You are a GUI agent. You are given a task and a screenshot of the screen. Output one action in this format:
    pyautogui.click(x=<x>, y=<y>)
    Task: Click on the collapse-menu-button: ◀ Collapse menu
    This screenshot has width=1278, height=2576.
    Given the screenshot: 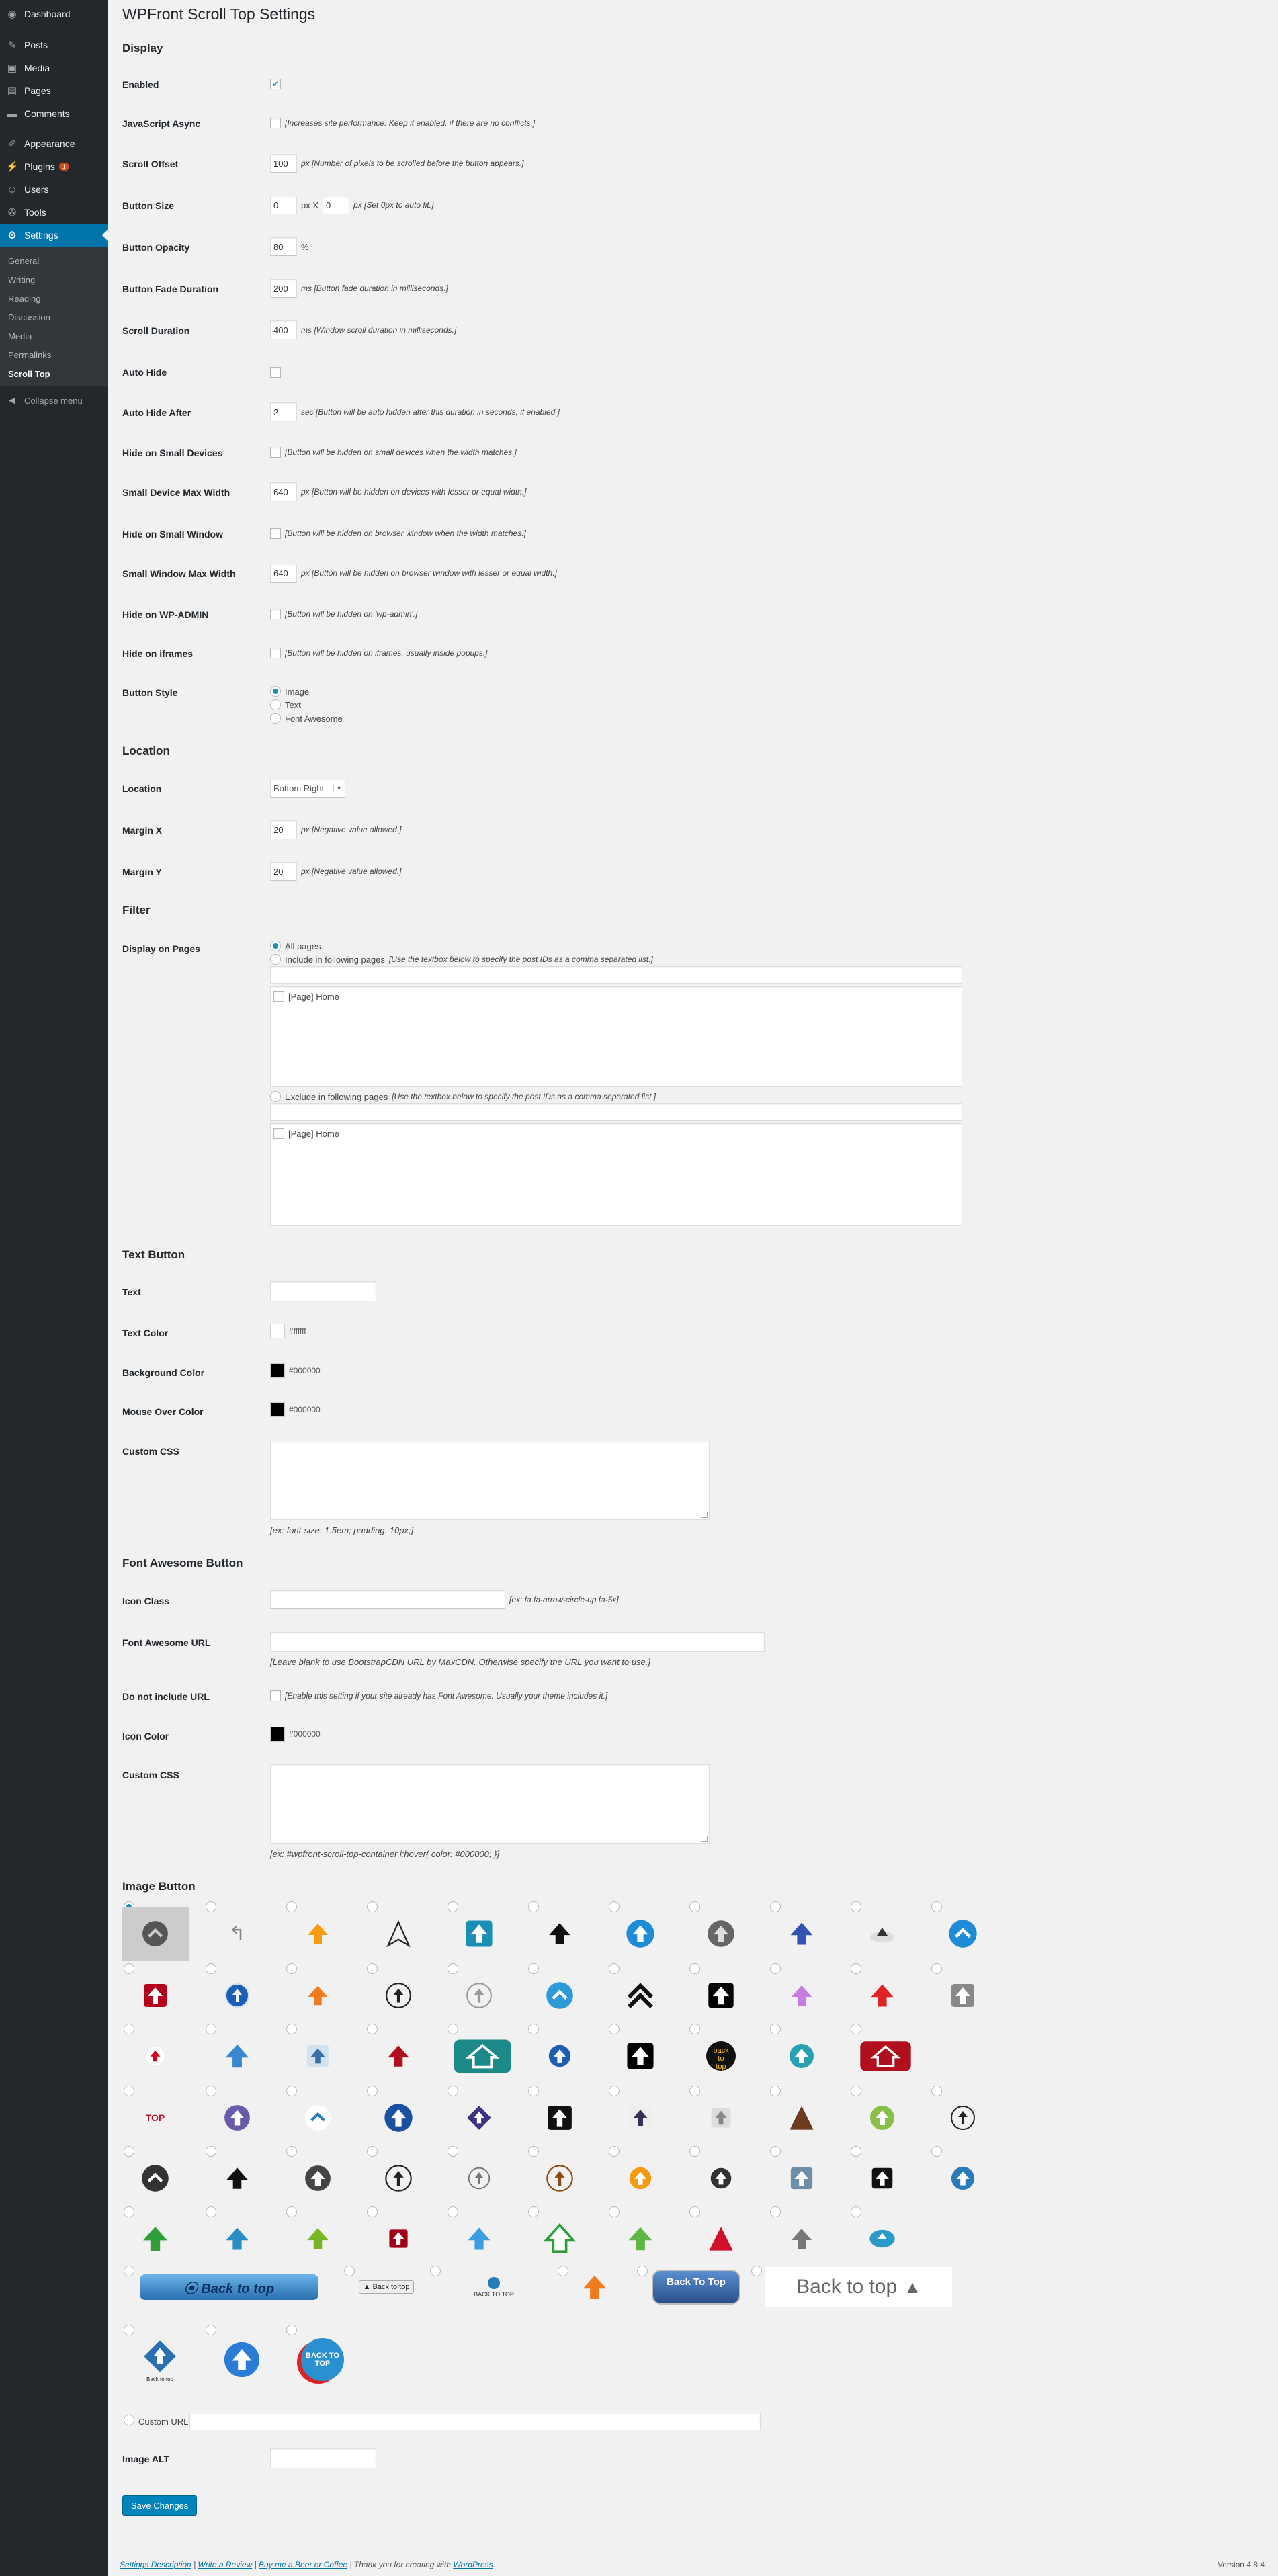 What is the action you would take?
    pyautogui.click(x=54, y=400)
    